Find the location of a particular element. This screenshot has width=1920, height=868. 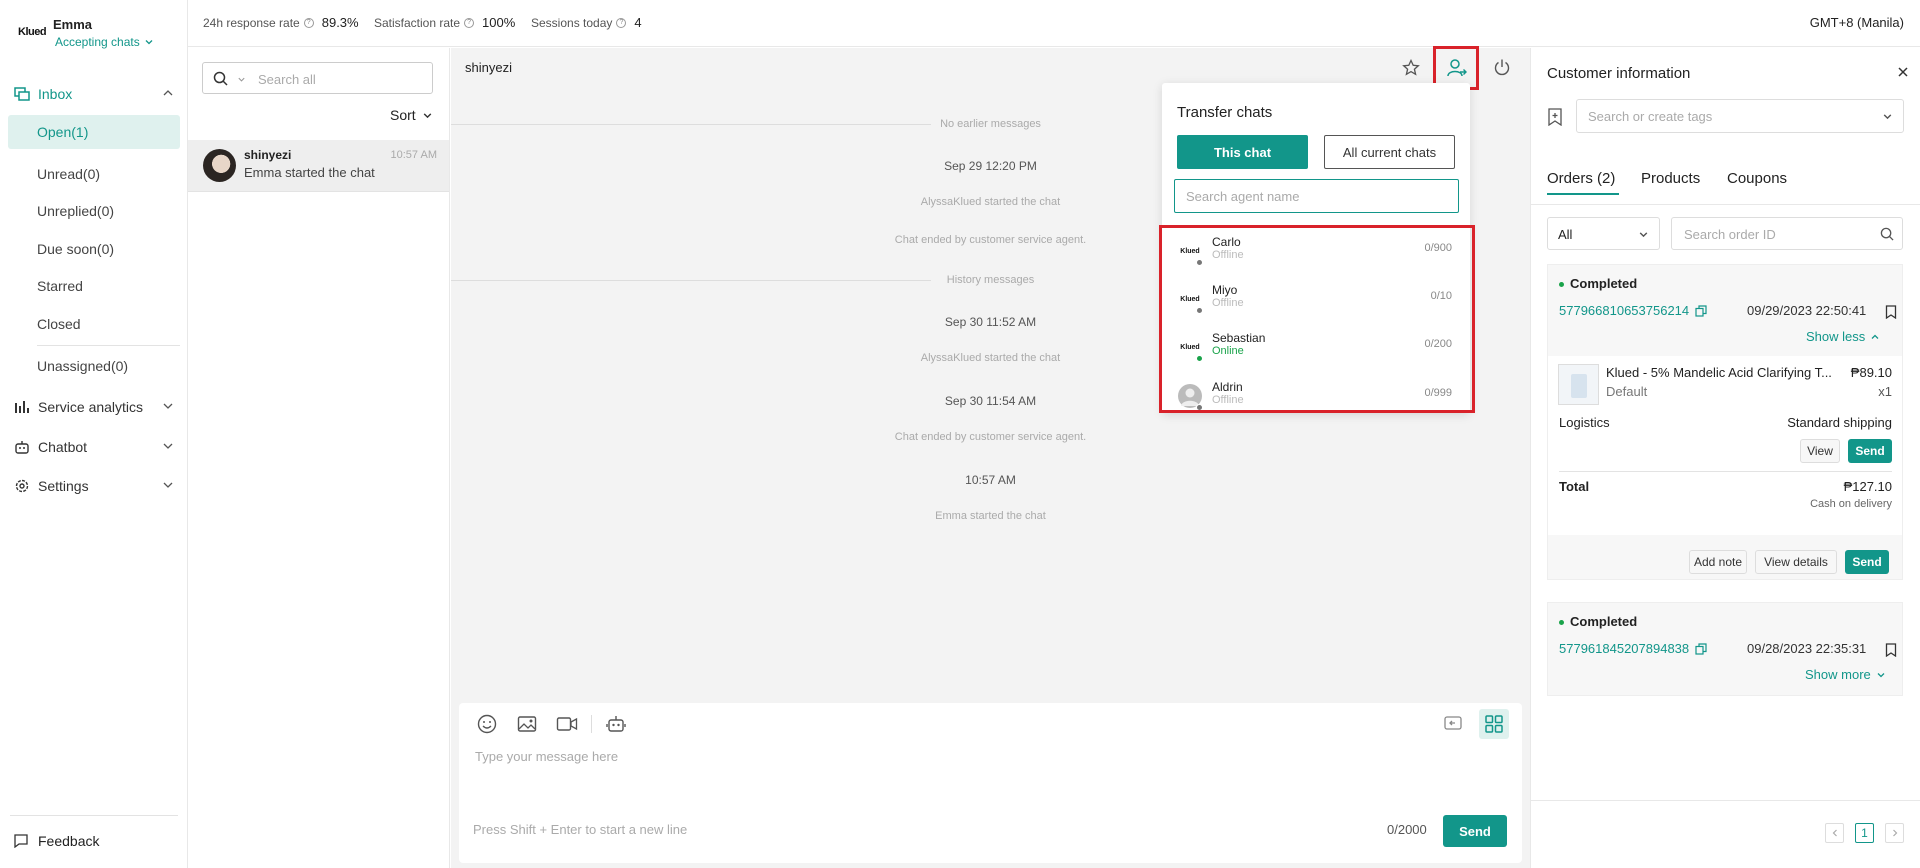

show-more-toggle: Show more is located at coordinates (1845, 674).